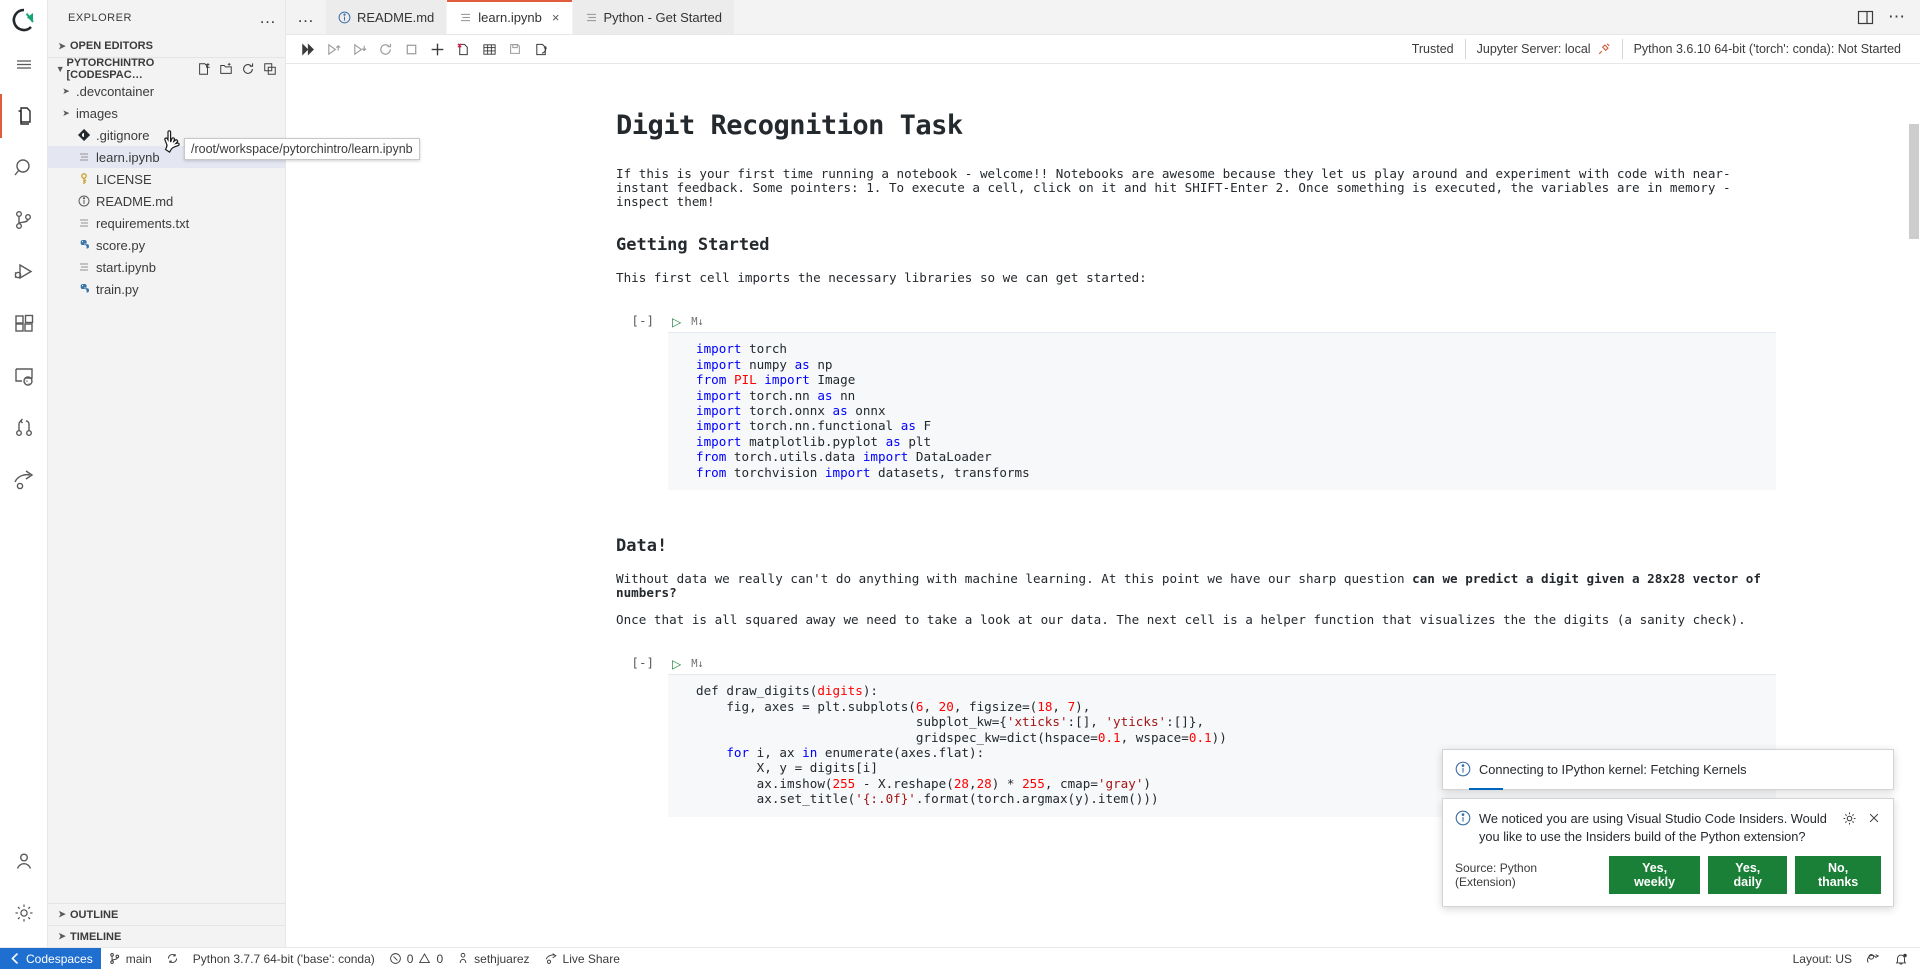 The width and height of the screenshot is (1920, 969). I want to click on scrollbar-thumb, so click(1914, 181).